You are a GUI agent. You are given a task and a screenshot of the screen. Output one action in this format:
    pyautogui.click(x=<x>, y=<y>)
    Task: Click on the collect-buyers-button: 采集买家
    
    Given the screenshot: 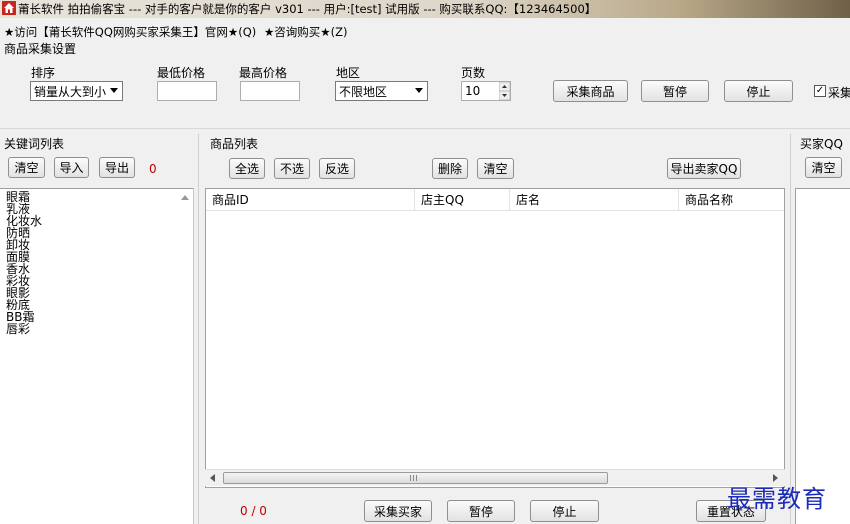 What is the action you would take?
    pyautogui.click(x=398, y=511)
    